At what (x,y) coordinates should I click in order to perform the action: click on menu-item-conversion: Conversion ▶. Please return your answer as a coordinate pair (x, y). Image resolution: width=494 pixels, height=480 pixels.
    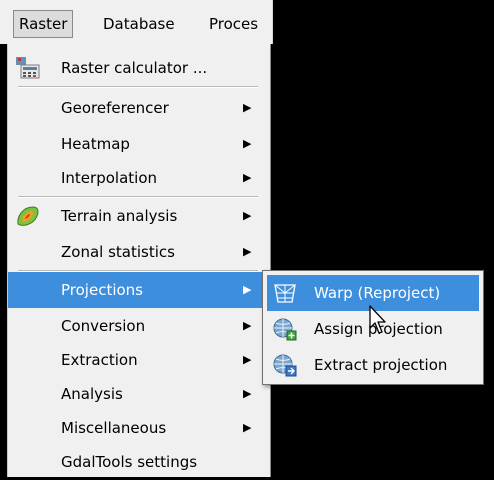
    Looking at the image, I should click on (135, 326).